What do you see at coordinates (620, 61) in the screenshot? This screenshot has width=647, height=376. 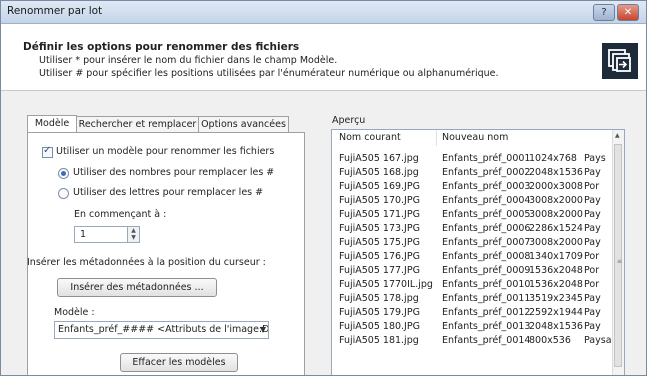 I see `batch-rename-icon` at bounding box center [620, 61].